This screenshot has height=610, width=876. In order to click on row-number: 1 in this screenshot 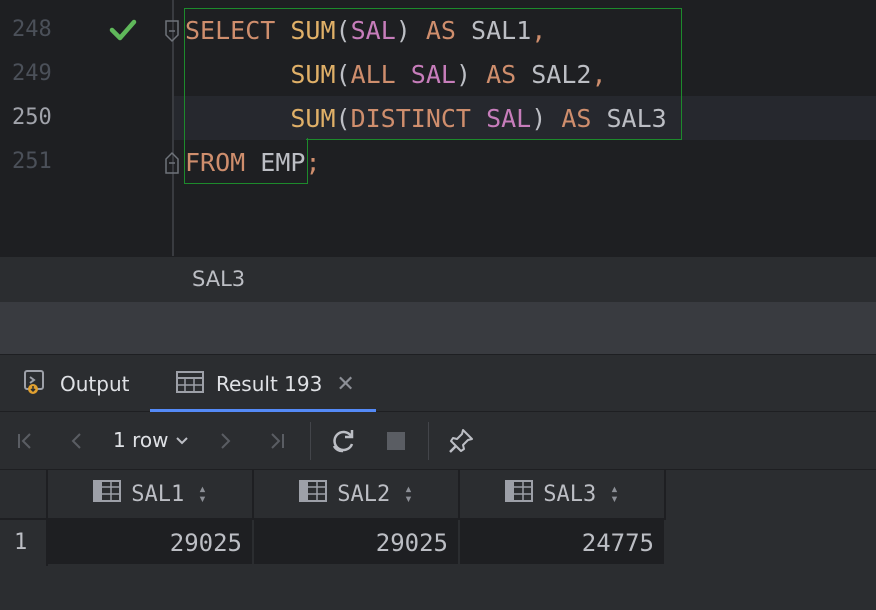, I will do `click(24, 543)`.